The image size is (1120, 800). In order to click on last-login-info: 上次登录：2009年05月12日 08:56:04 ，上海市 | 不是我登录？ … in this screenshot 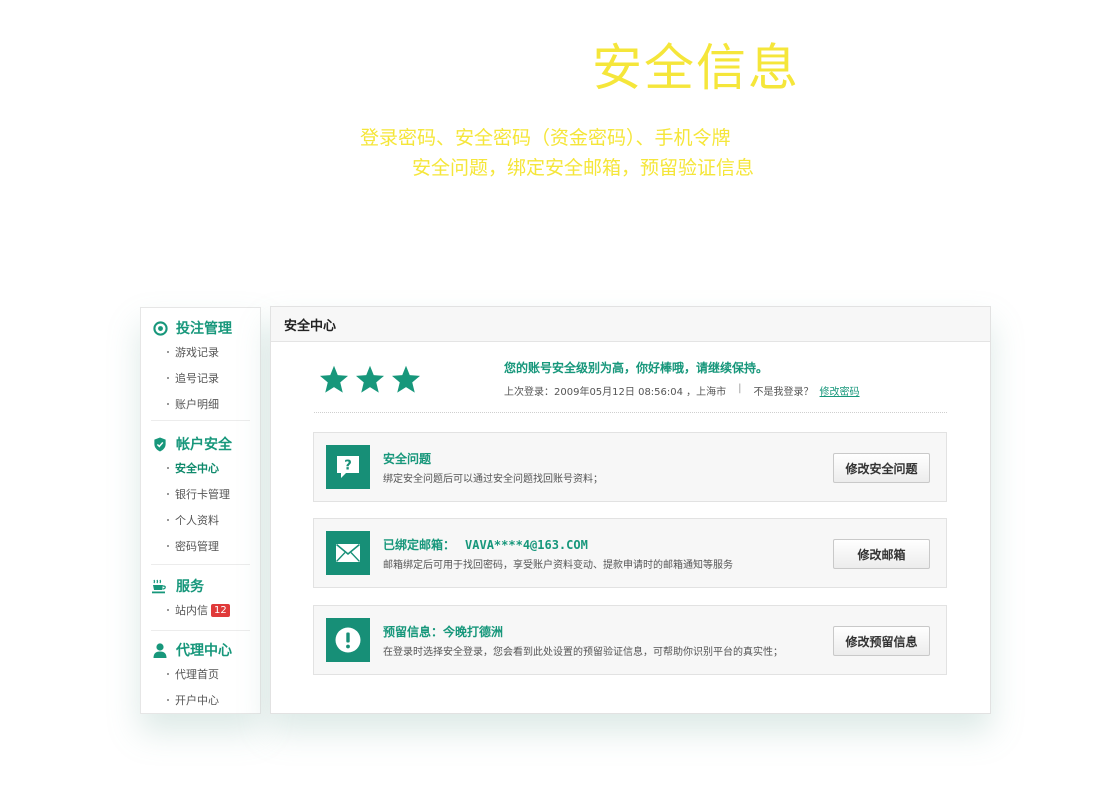, I will do `click(682, 390)`.